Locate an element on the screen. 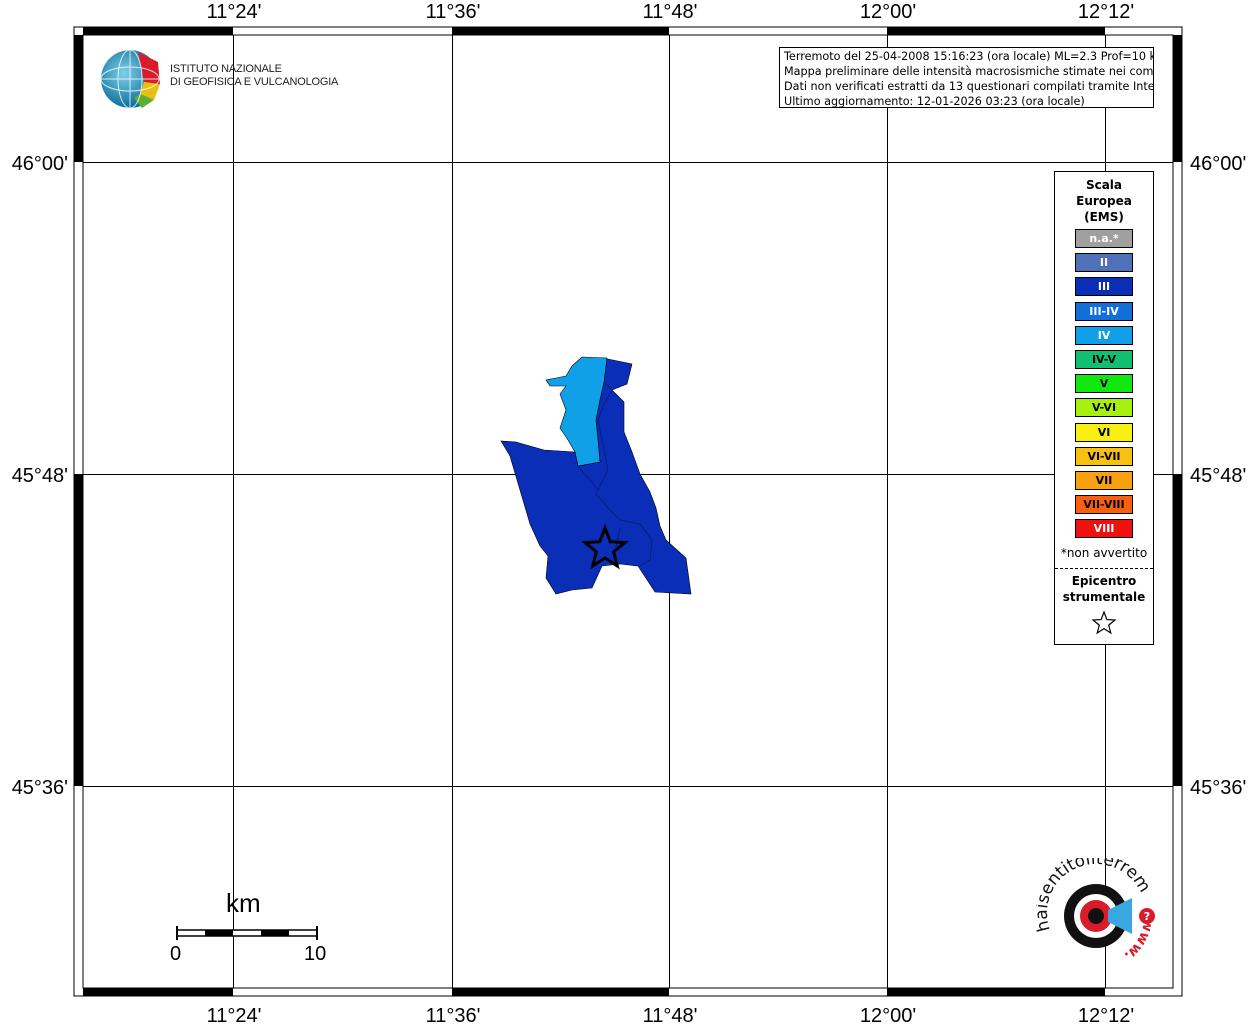  legend-swatch: III-IV is located at coordinates (1104, 311).